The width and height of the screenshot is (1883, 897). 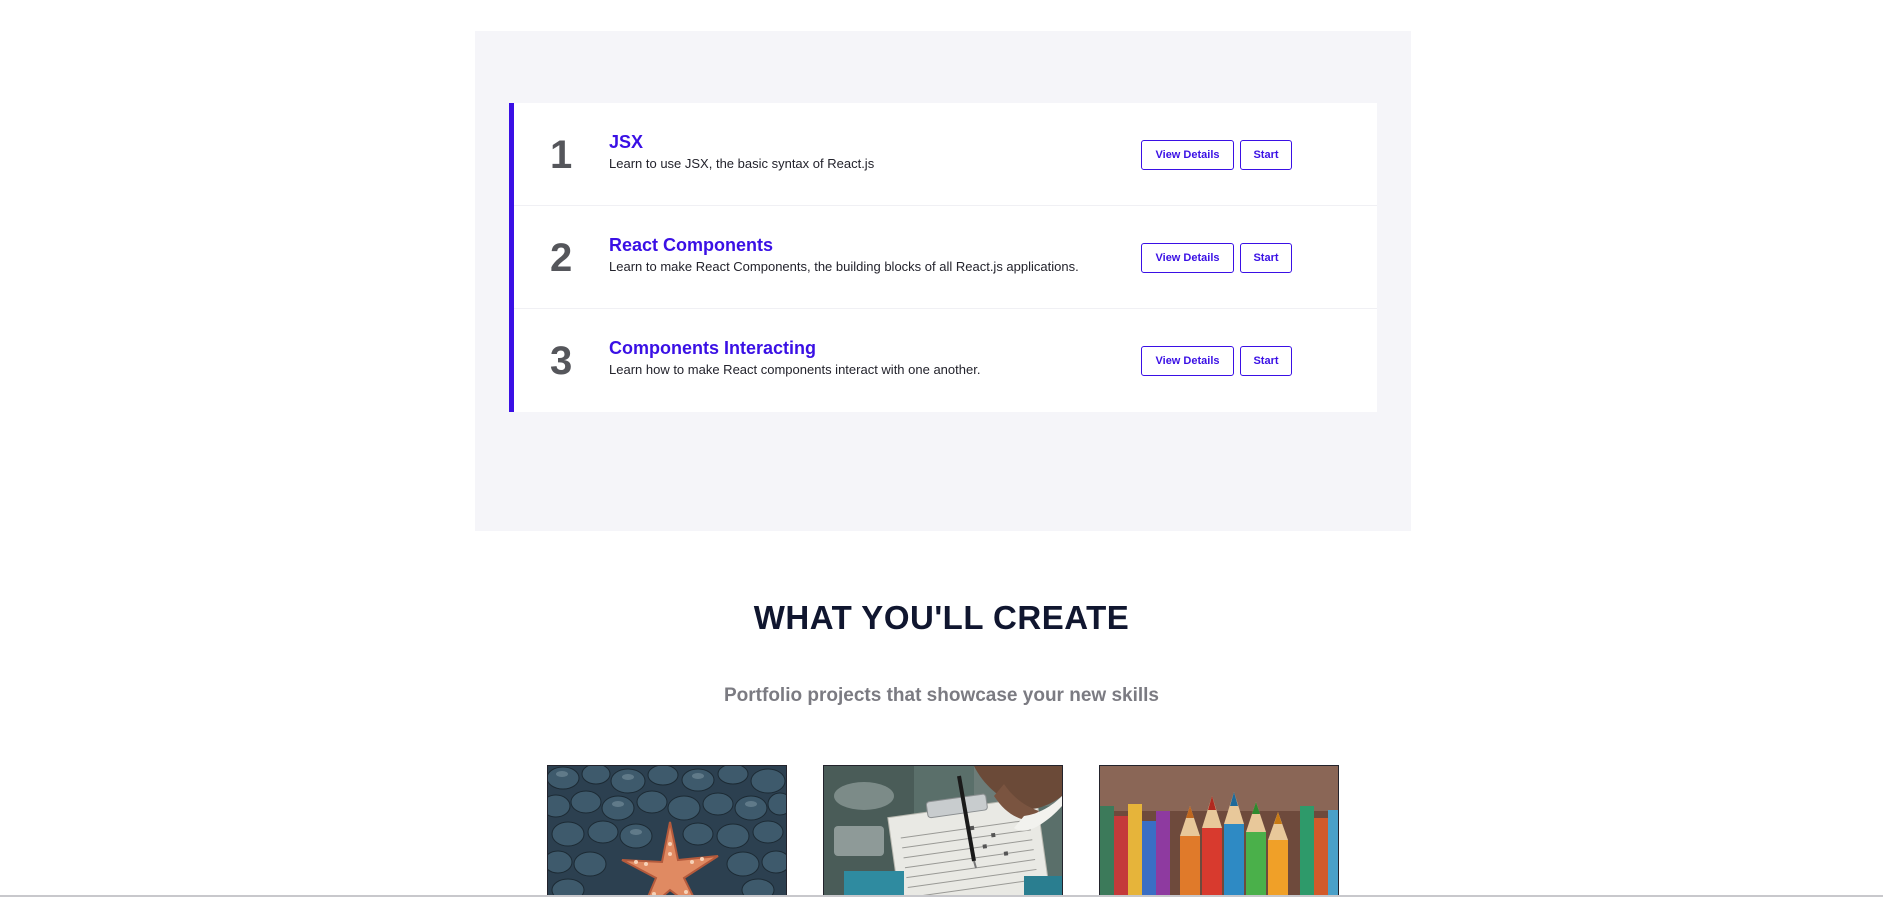 What do you see at coordinates (561, 155) in the screenshot?
I see `lesson-number: 1` at bounding box center [561, 155].